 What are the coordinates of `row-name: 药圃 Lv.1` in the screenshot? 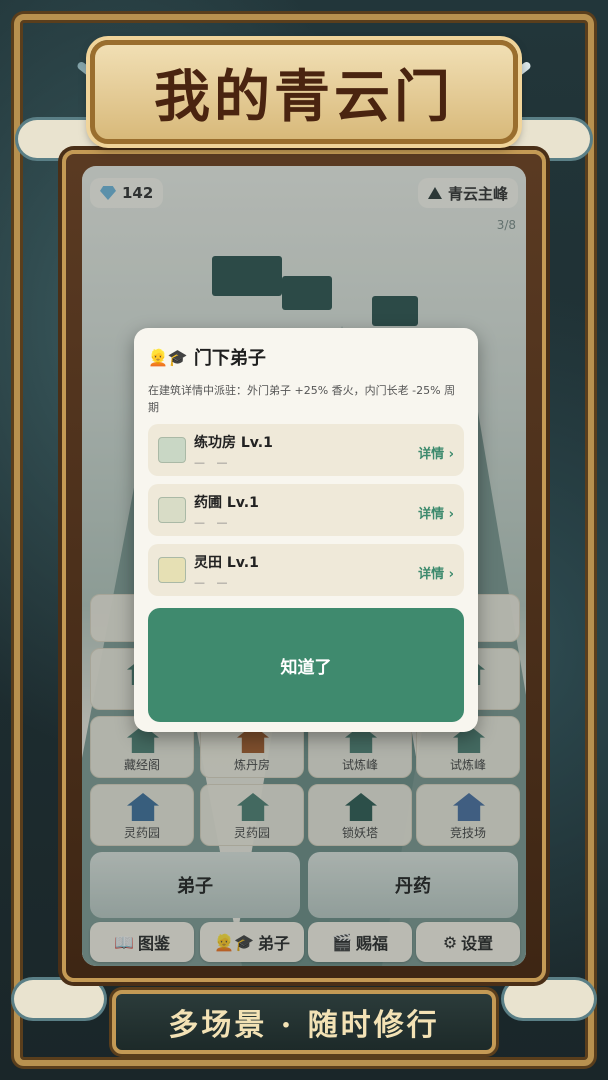 It's located at (226, 502).